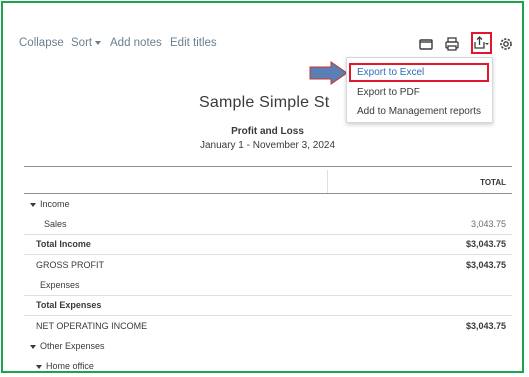 The image size is (529, 377). Describe the element at coordinates (60, 285) in the screenshot. I see `row-expenses: Expenses` at that location.